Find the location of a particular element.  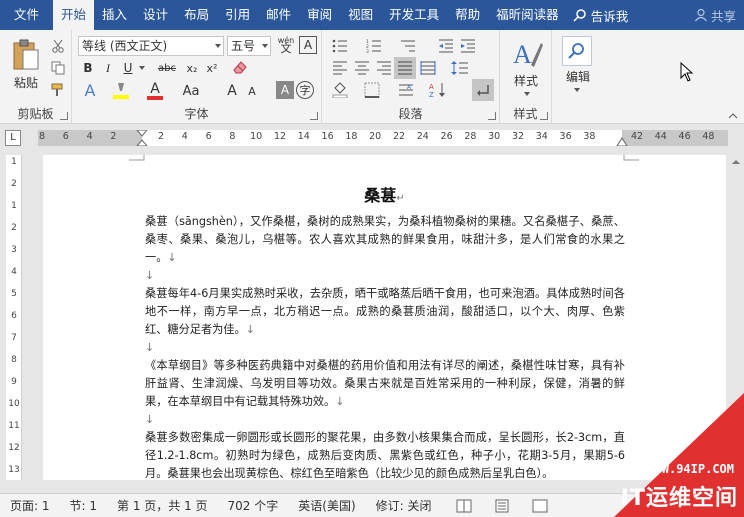

menu-foxit: 福昕阅读器 is located at coordinates (527, 15).